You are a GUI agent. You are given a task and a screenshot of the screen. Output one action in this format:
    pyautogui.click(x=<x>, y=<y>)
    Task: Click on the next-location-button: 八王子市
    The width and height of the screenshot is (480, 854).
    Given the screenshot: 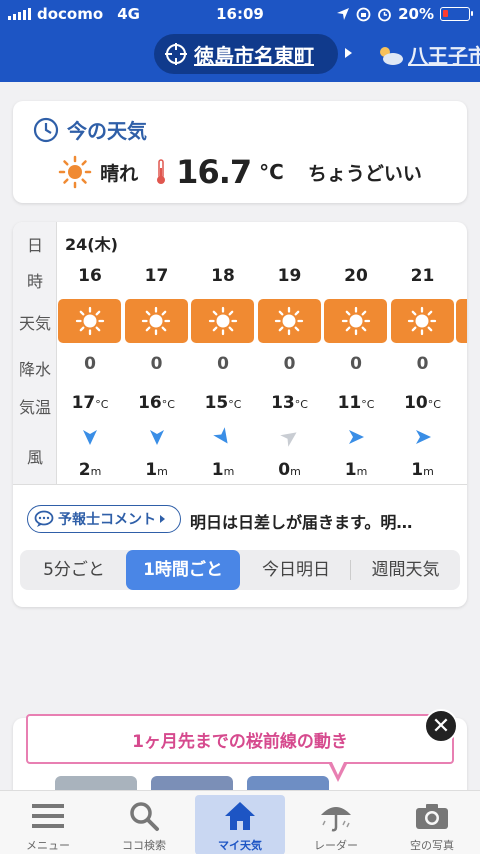 What is the action you would take?
    pyautogui.click(x=428, y=54)
    